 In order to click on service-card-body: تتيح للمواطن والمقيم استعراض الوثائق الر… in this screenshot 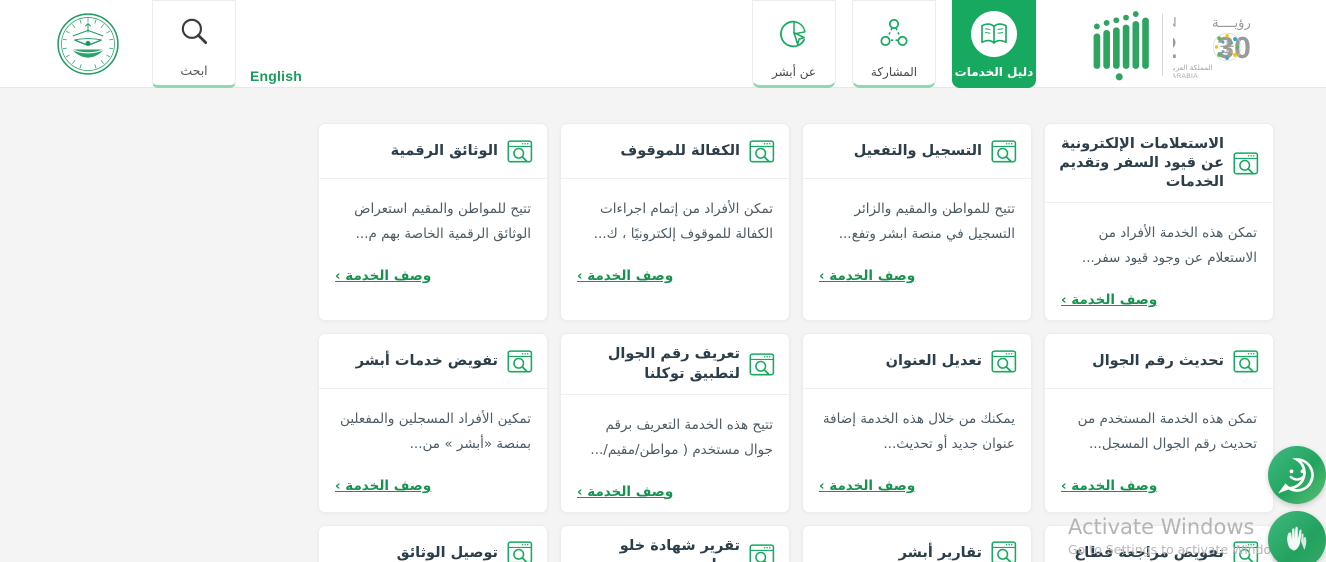, I will do `click(433, 237)`.